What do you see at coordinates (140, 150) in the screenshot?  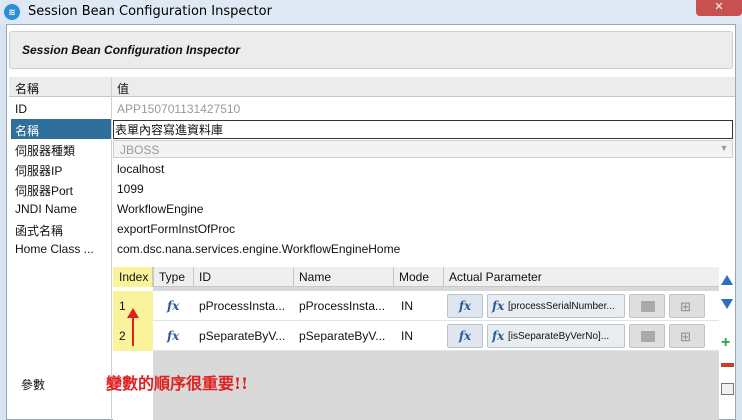 I see `server-type-value: JBOSS` at bounding box center [140, 150].